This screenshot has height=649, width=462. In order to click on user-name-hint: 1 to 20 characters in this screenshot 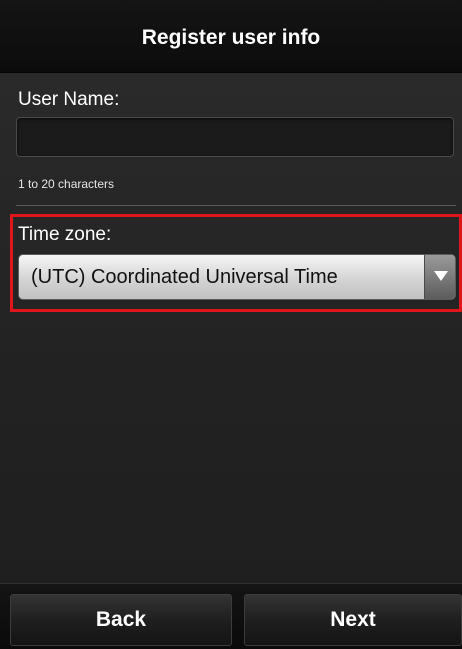, I will do `click(66, 184)`.